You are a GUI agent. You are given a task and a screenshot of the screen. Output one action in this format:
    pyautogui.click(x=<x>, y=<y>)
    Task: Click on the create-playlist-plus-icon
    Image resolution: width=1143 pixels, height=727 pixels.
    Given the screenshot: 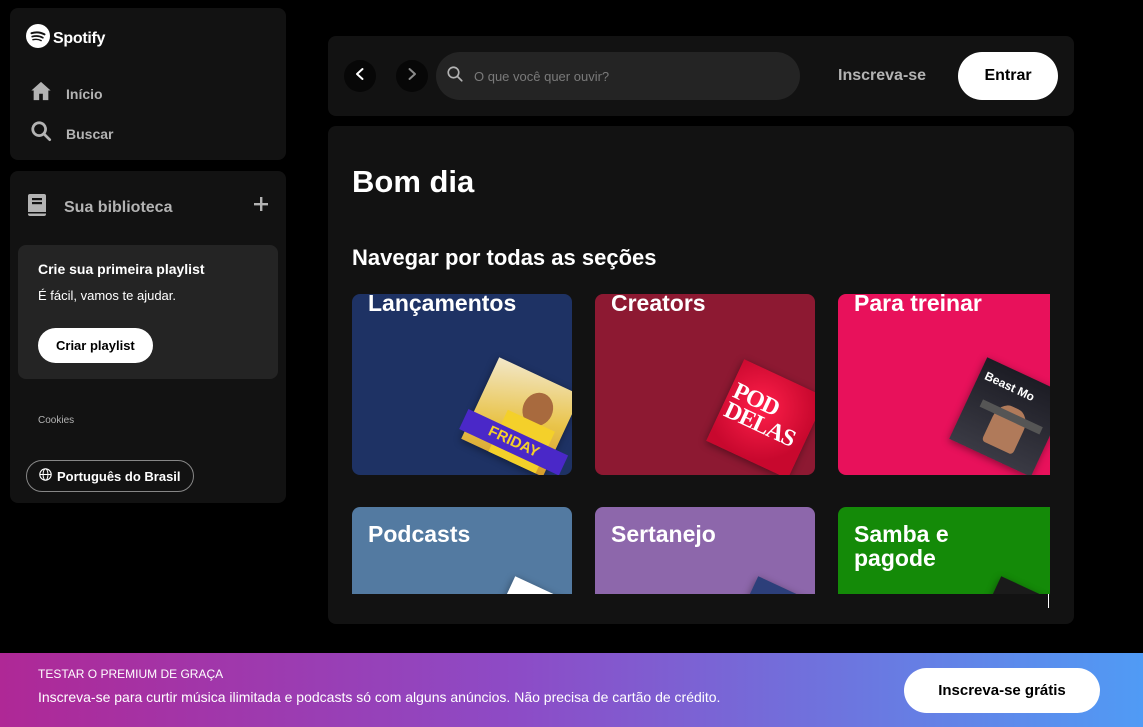 What is the action you would take?
    pyautogui.click(x=261, y=204)
    